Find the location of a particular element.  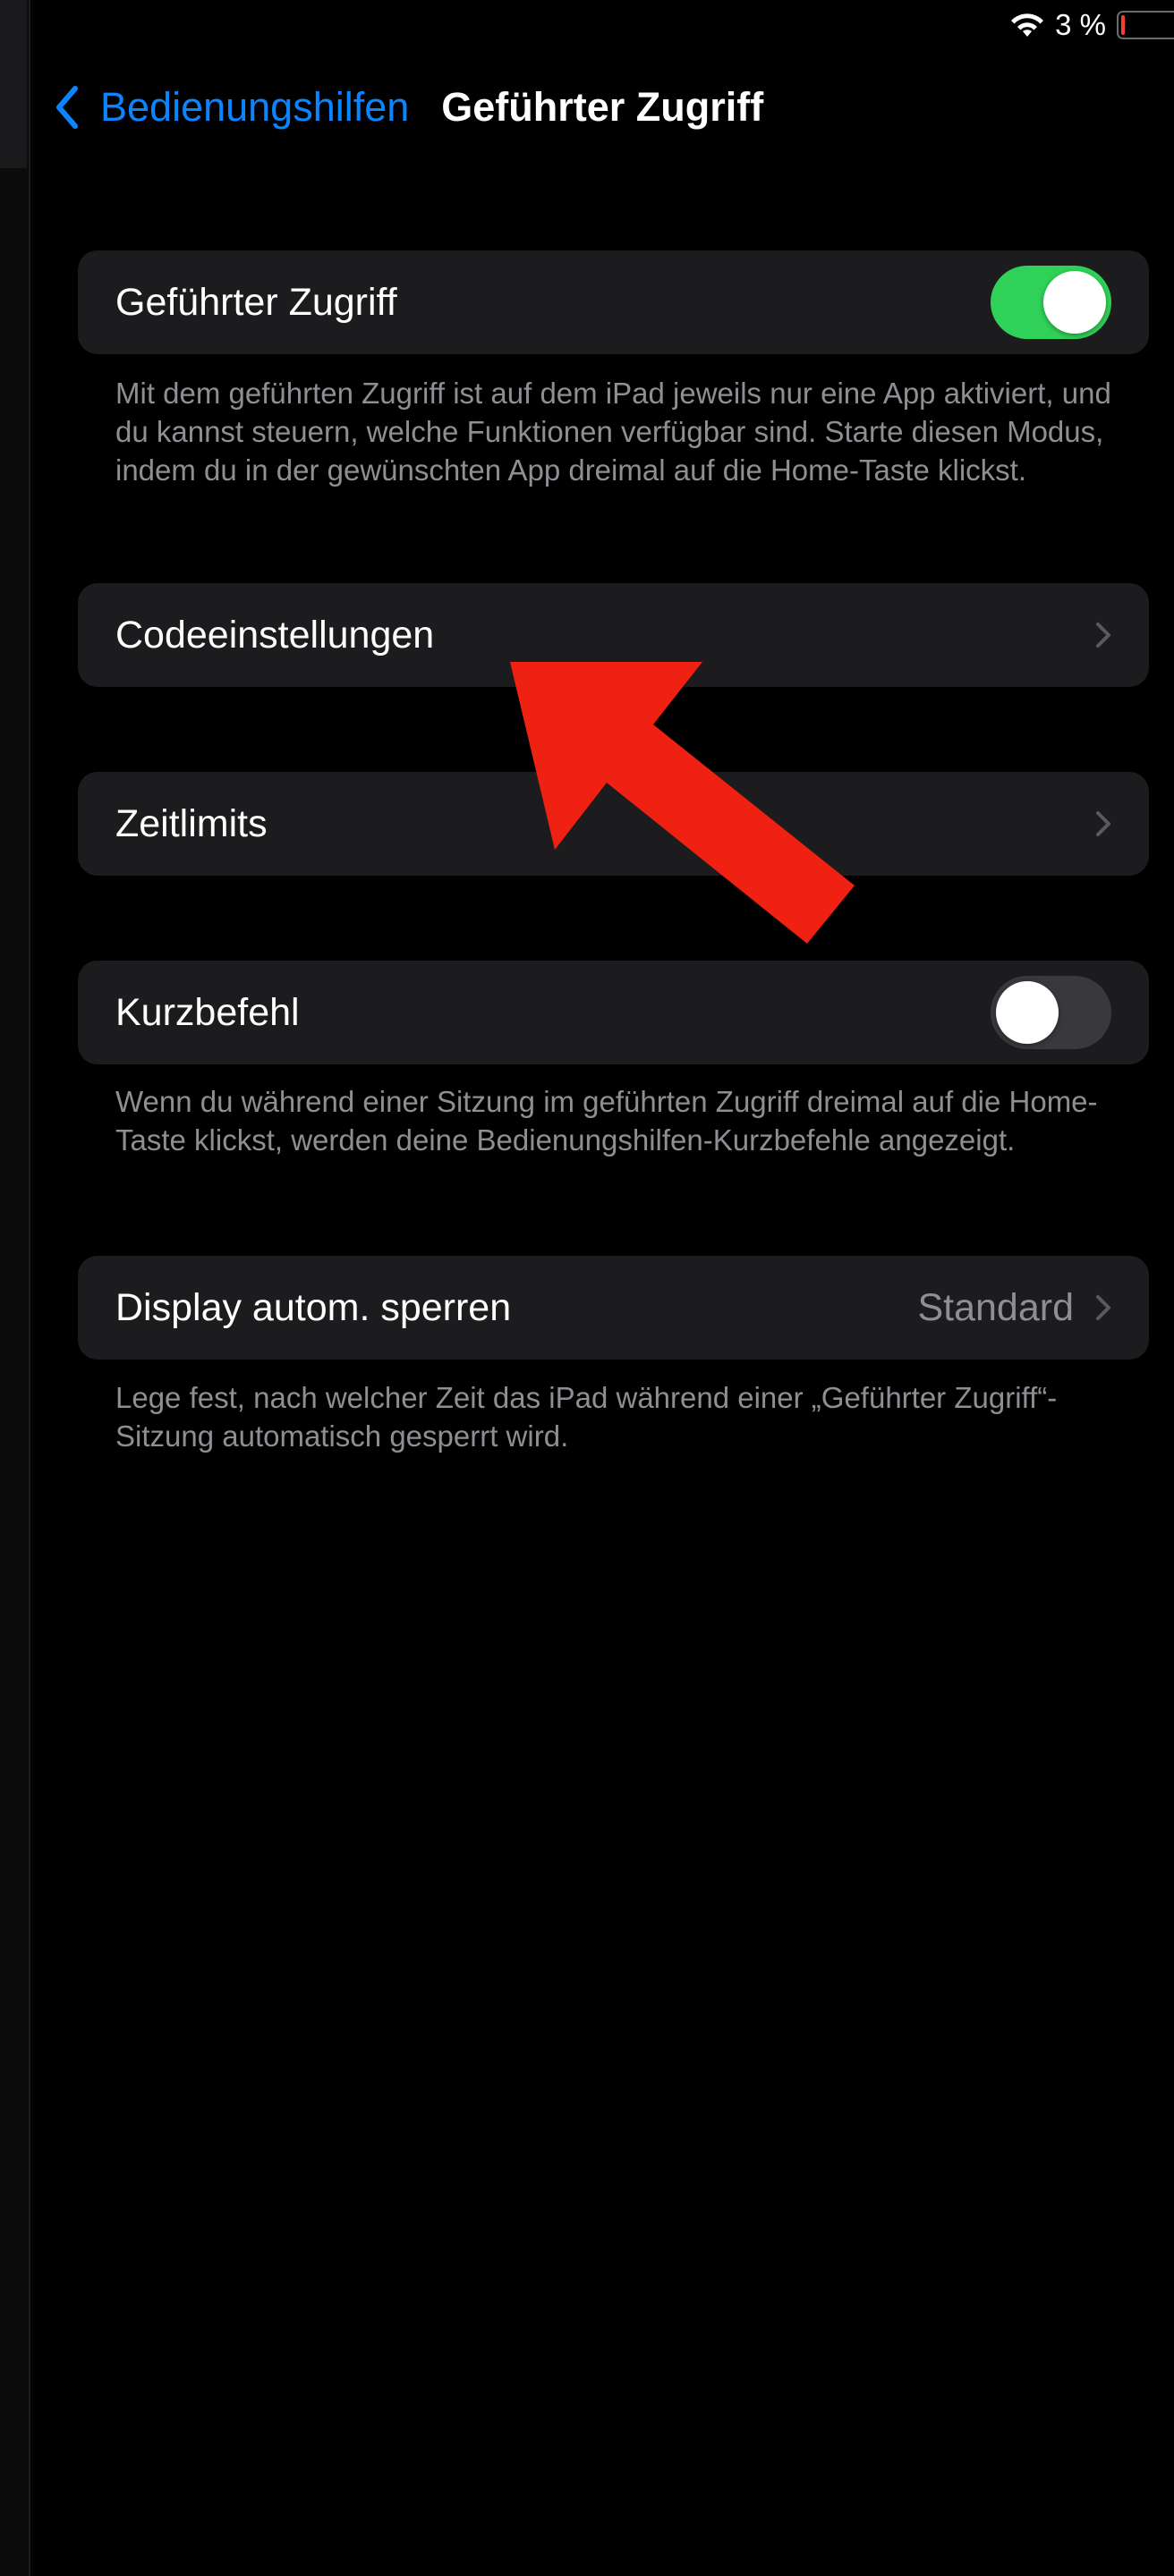

guided-access-cell: Geführter Zugriff is located at coordinates (613, 302).